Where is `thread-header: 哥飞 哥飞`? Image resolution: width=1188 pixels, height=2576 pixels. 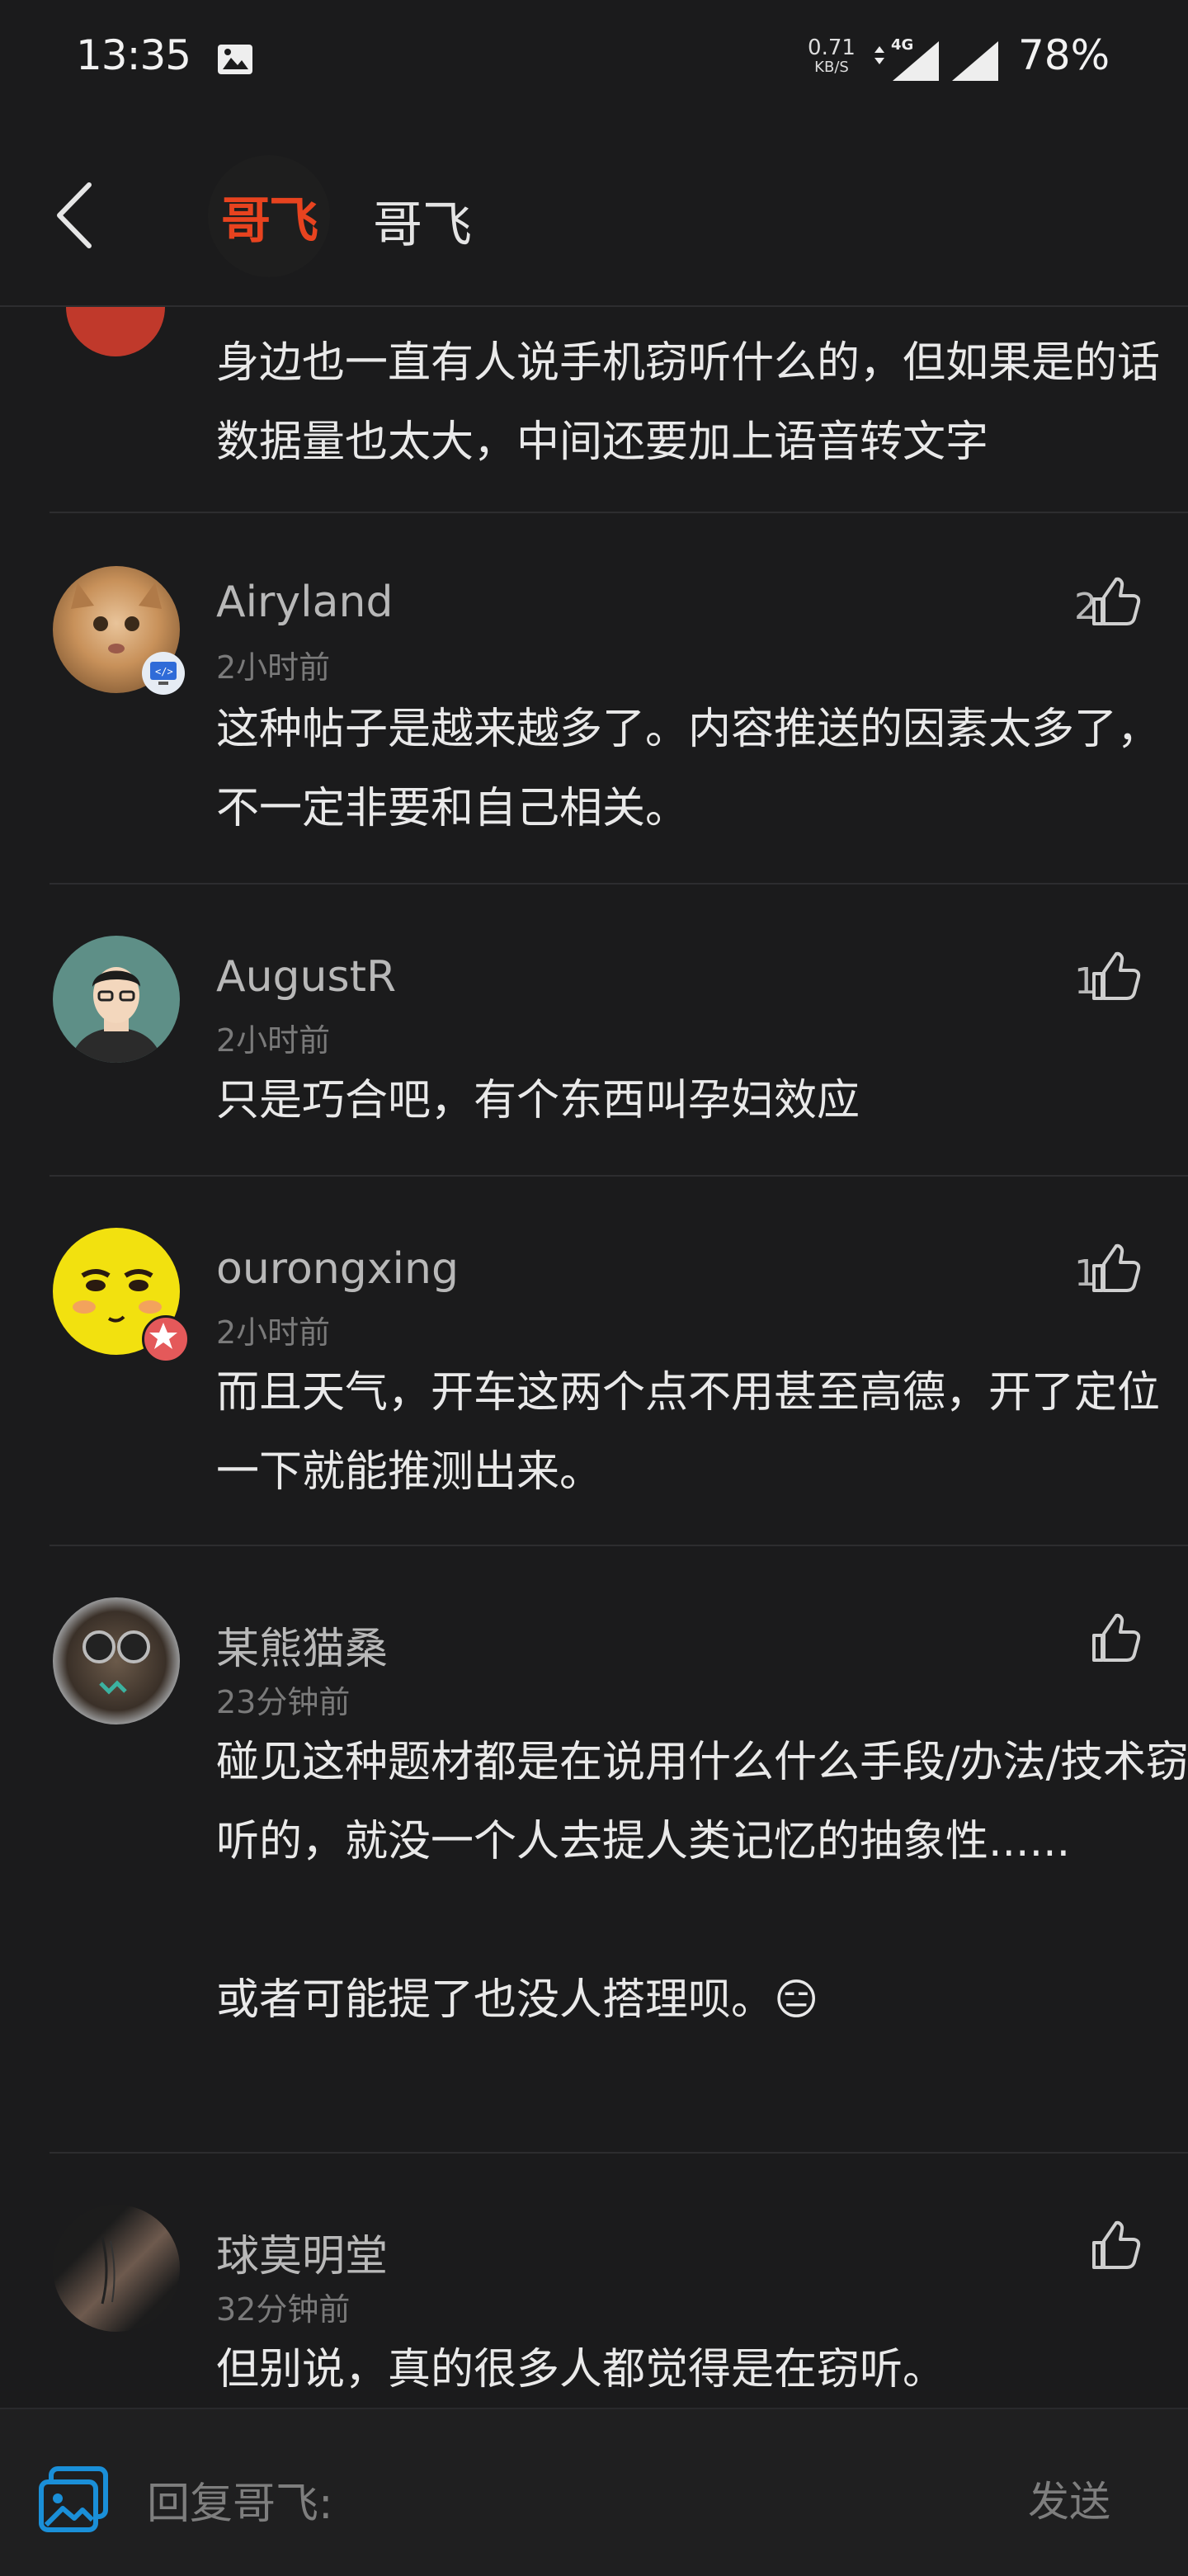
thread-header: 哥飞 哥飞 is located at coordinates (594, 216).